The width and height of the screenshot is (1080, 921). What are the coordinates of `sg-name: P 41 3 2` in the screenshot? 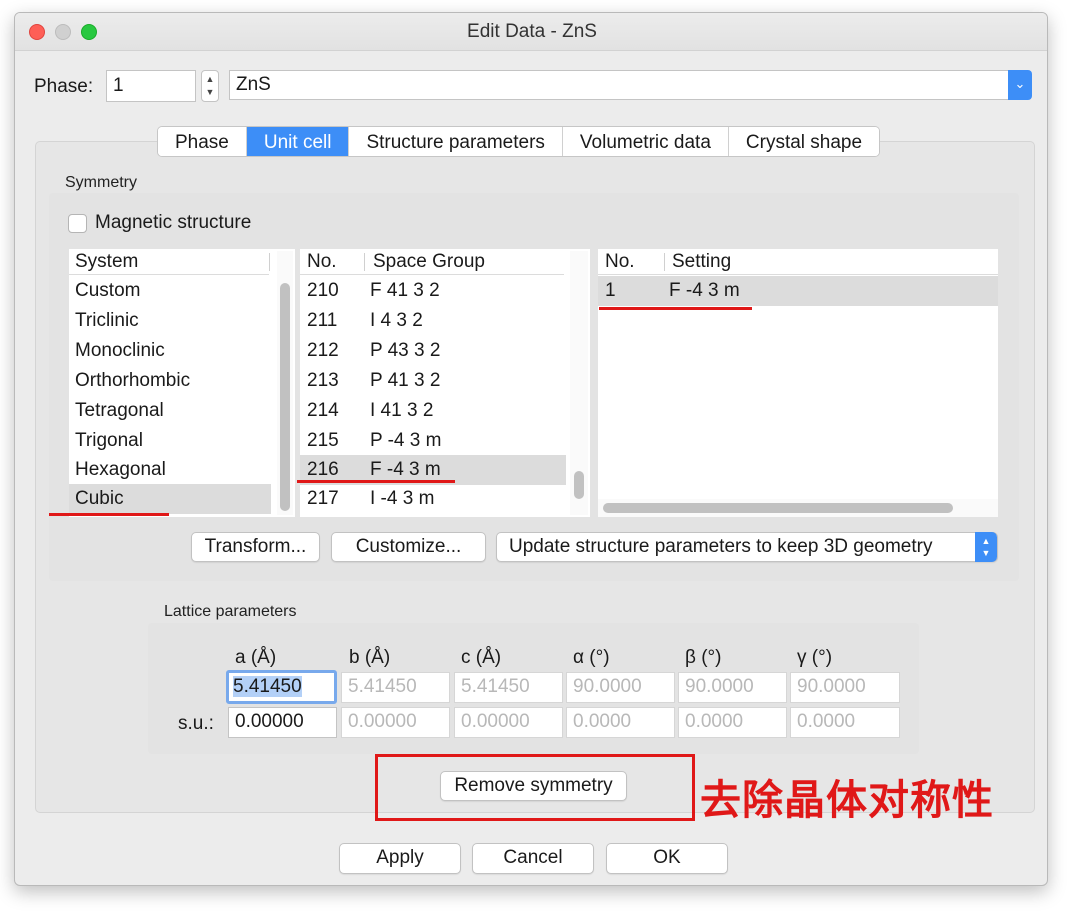 It's located at (405, 380).